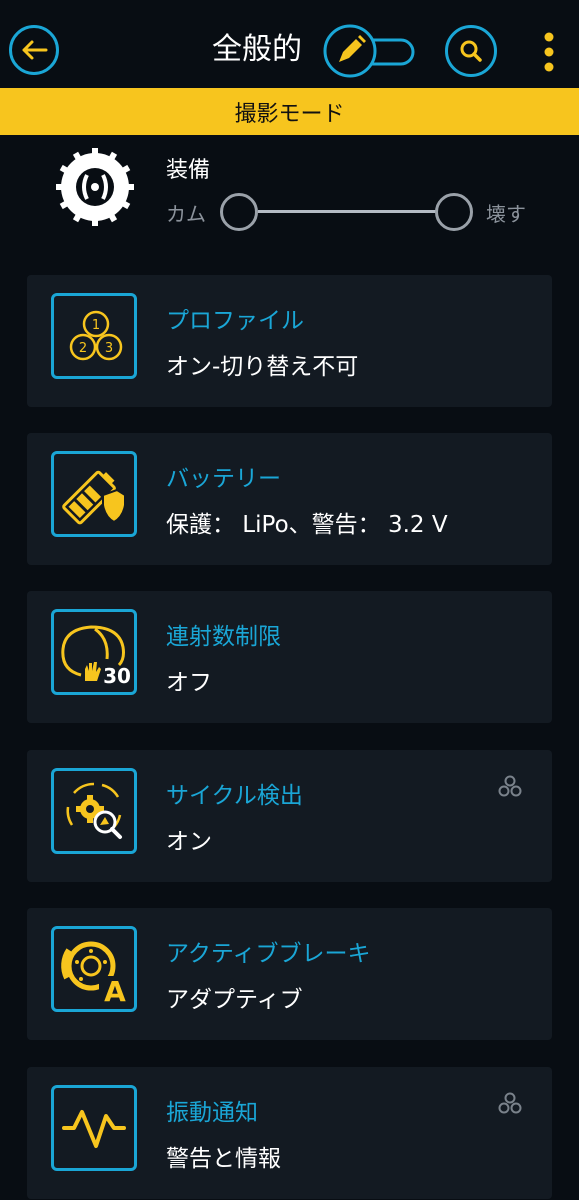  Describe the element at coordinates (189, 842) in the screenshot. I see `setting-value: オン` at that location.